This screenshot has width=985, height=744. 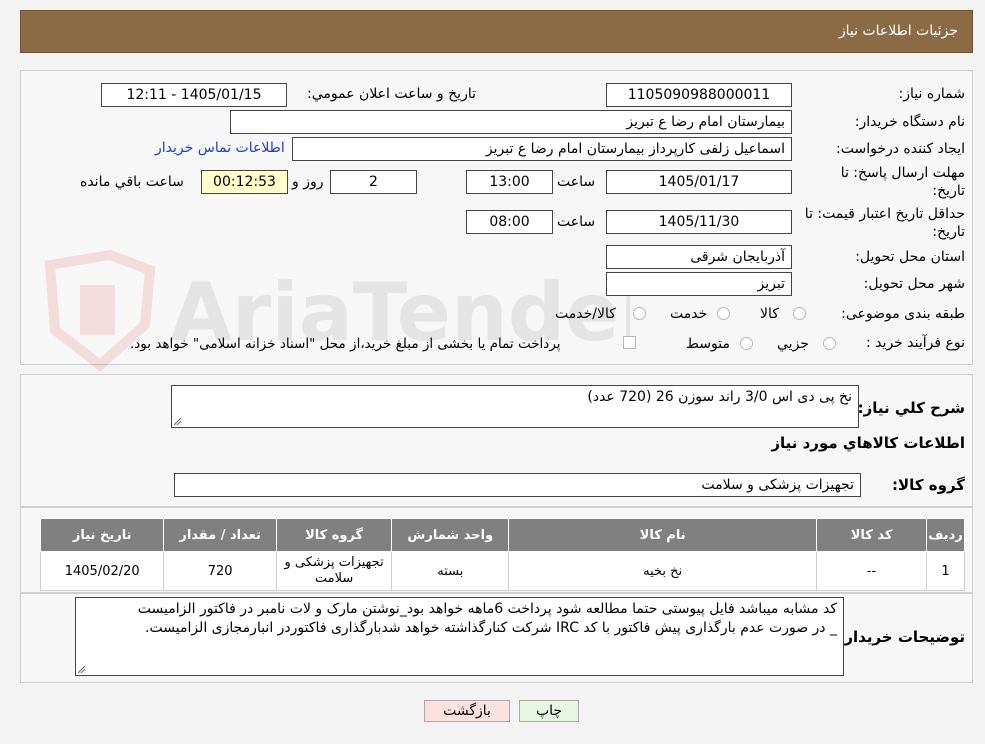 What do you see at coordinates (689, 314) in the screenshot?
I see `category-service-label: خدمت` at bounding box center [689, 314].